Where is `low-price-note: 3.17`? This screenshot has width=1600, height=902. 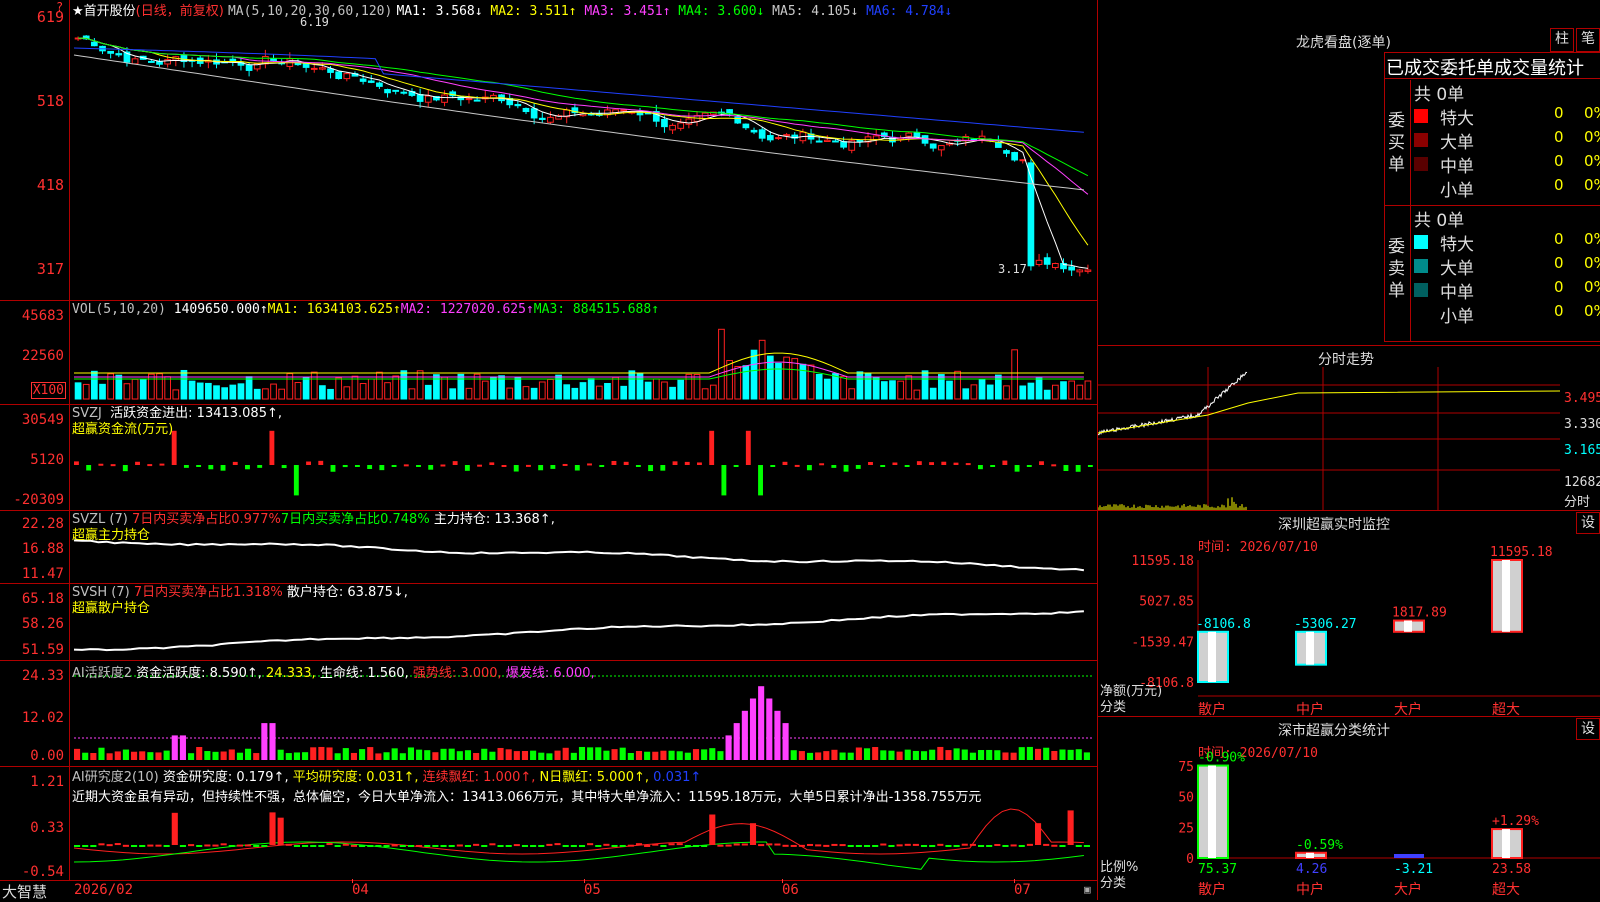
low-price-note: 3.17 is located at coordinates (1012, 269).